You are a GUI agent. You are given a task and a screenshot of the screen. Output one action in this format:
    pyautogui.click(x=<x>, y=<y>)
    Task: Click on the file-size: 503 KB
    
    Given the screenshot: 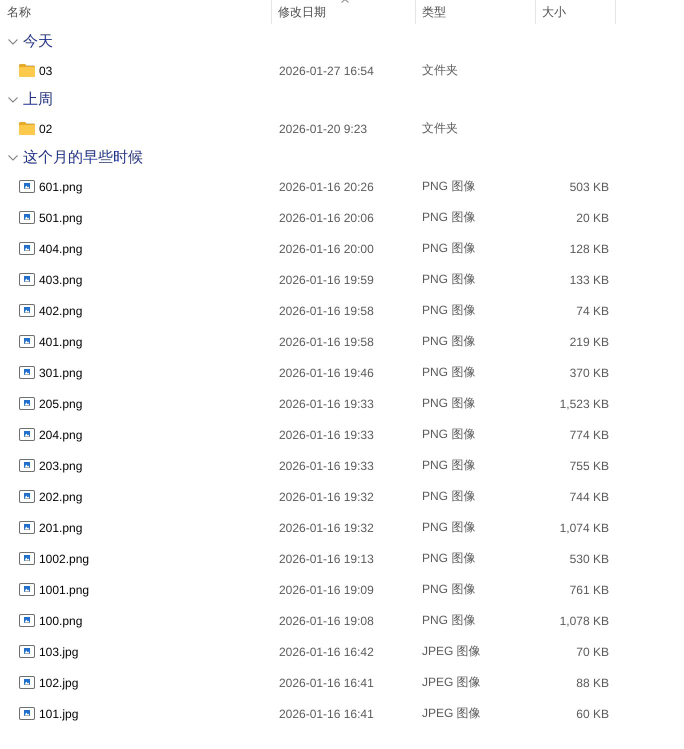 What is the action you would take?
    pyautogui.click(x=589, y=187)
    